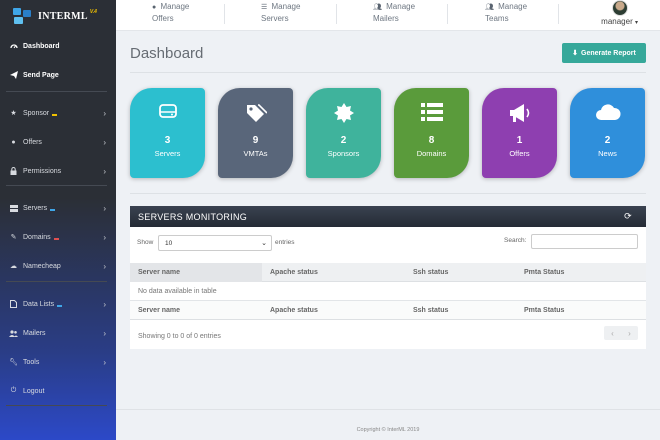 The height and width of the screenshot is (440, 660). Describe the element at coordinates (489, 7) in the screenshot. I see `users-icon: 👥︎` at that location.